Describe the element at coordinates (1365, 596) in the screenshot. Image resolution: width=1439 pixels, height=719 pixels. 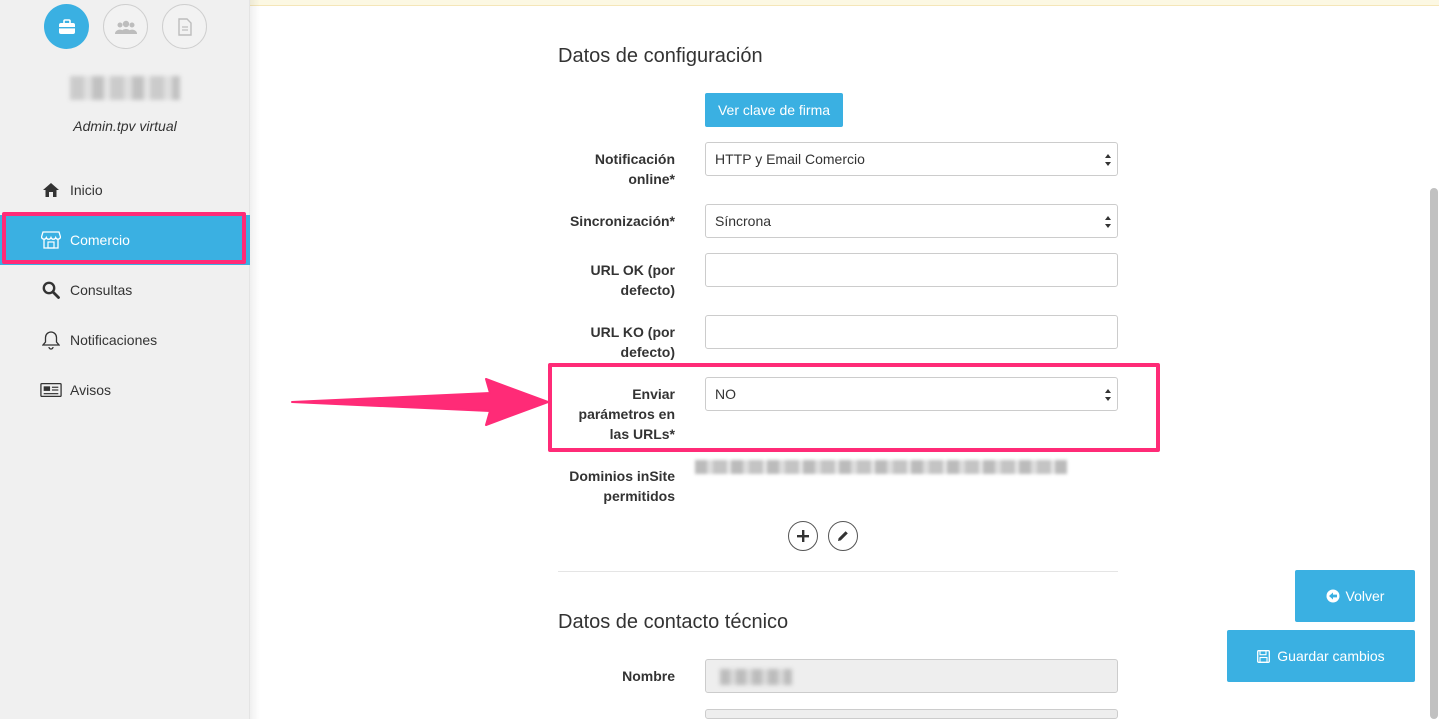
I see `back-button-label: Volver` at that location.